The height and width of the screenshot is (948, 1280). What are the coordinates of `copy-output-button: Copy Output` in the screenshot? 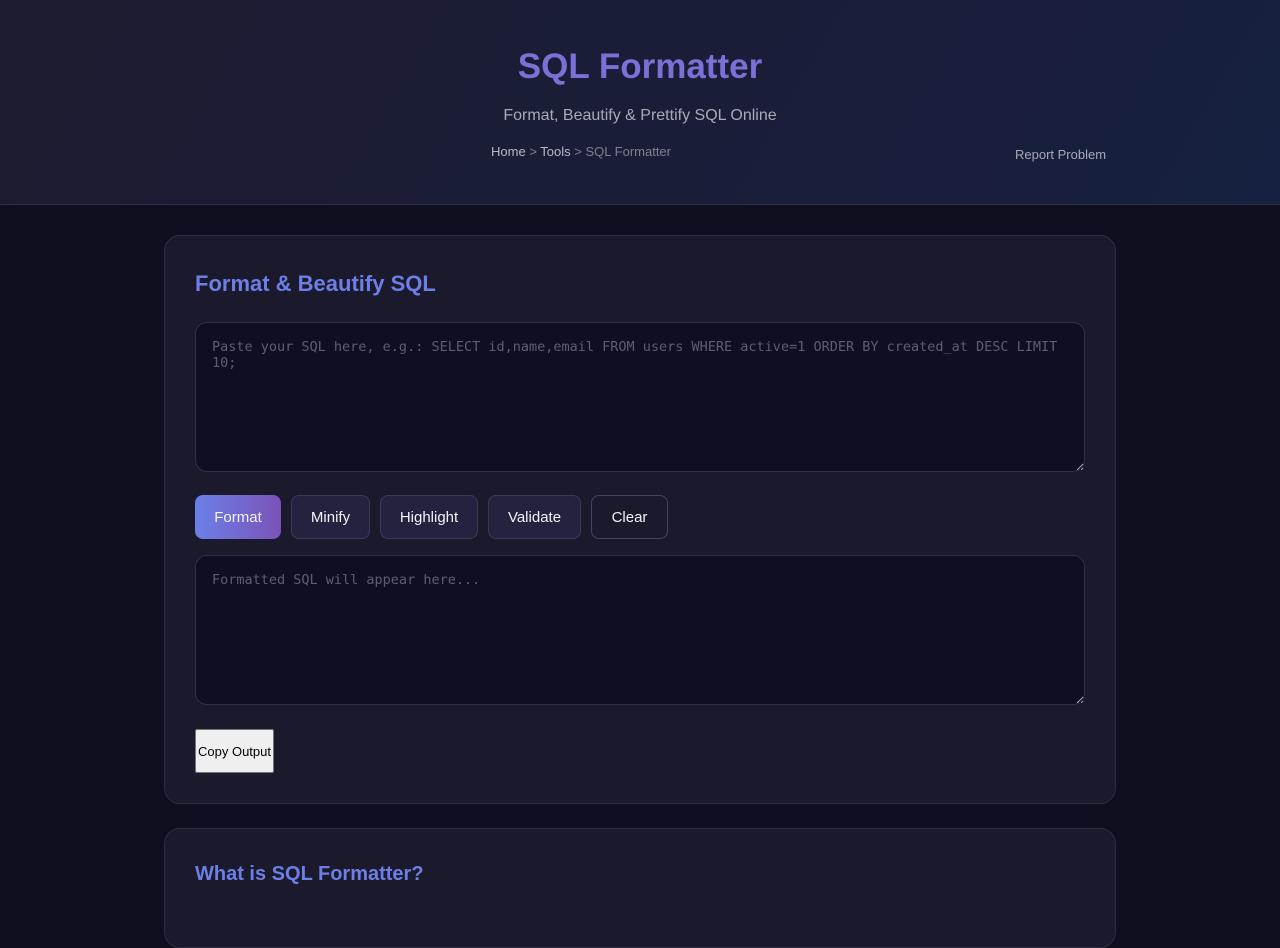 It's located at (234, 751).